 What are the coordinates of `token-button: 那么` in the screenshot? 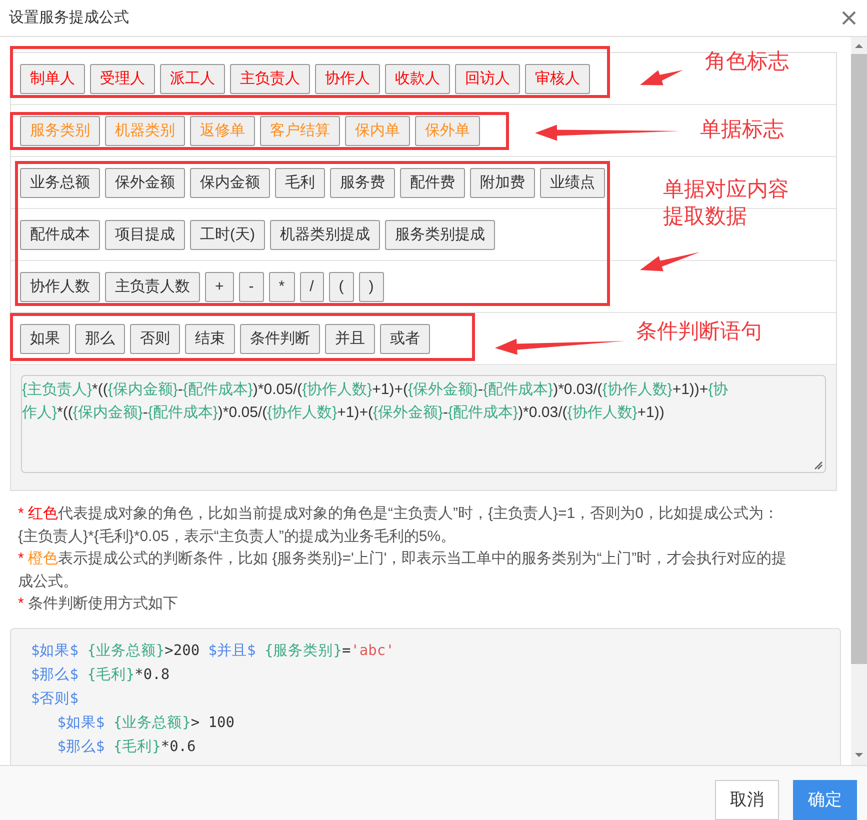 It's located at (100, 339).